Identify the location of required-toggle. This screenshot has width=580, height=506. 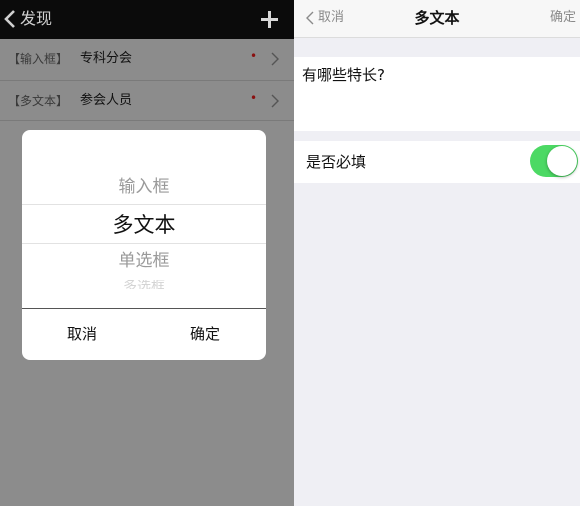
(554, 161).